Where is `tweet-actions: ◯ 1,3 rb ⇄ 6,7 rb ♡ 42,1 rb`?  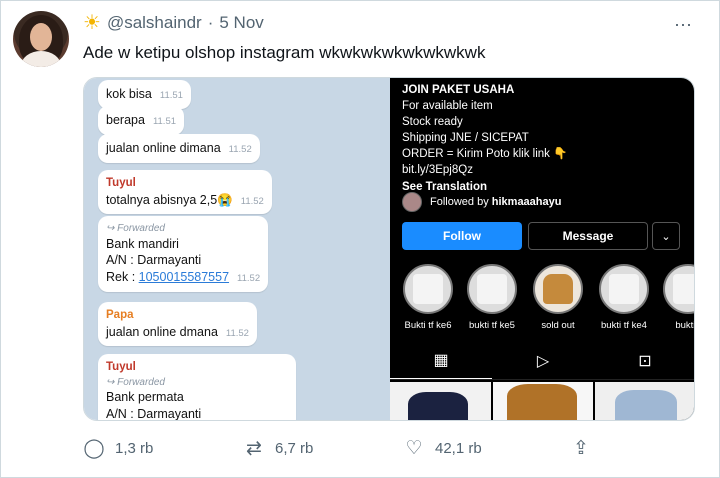 tweet-actions: ◯ 1,3 rb ⇄ 6,7 rb ♡ 42,1 rb is located at coordinates (353, 448).